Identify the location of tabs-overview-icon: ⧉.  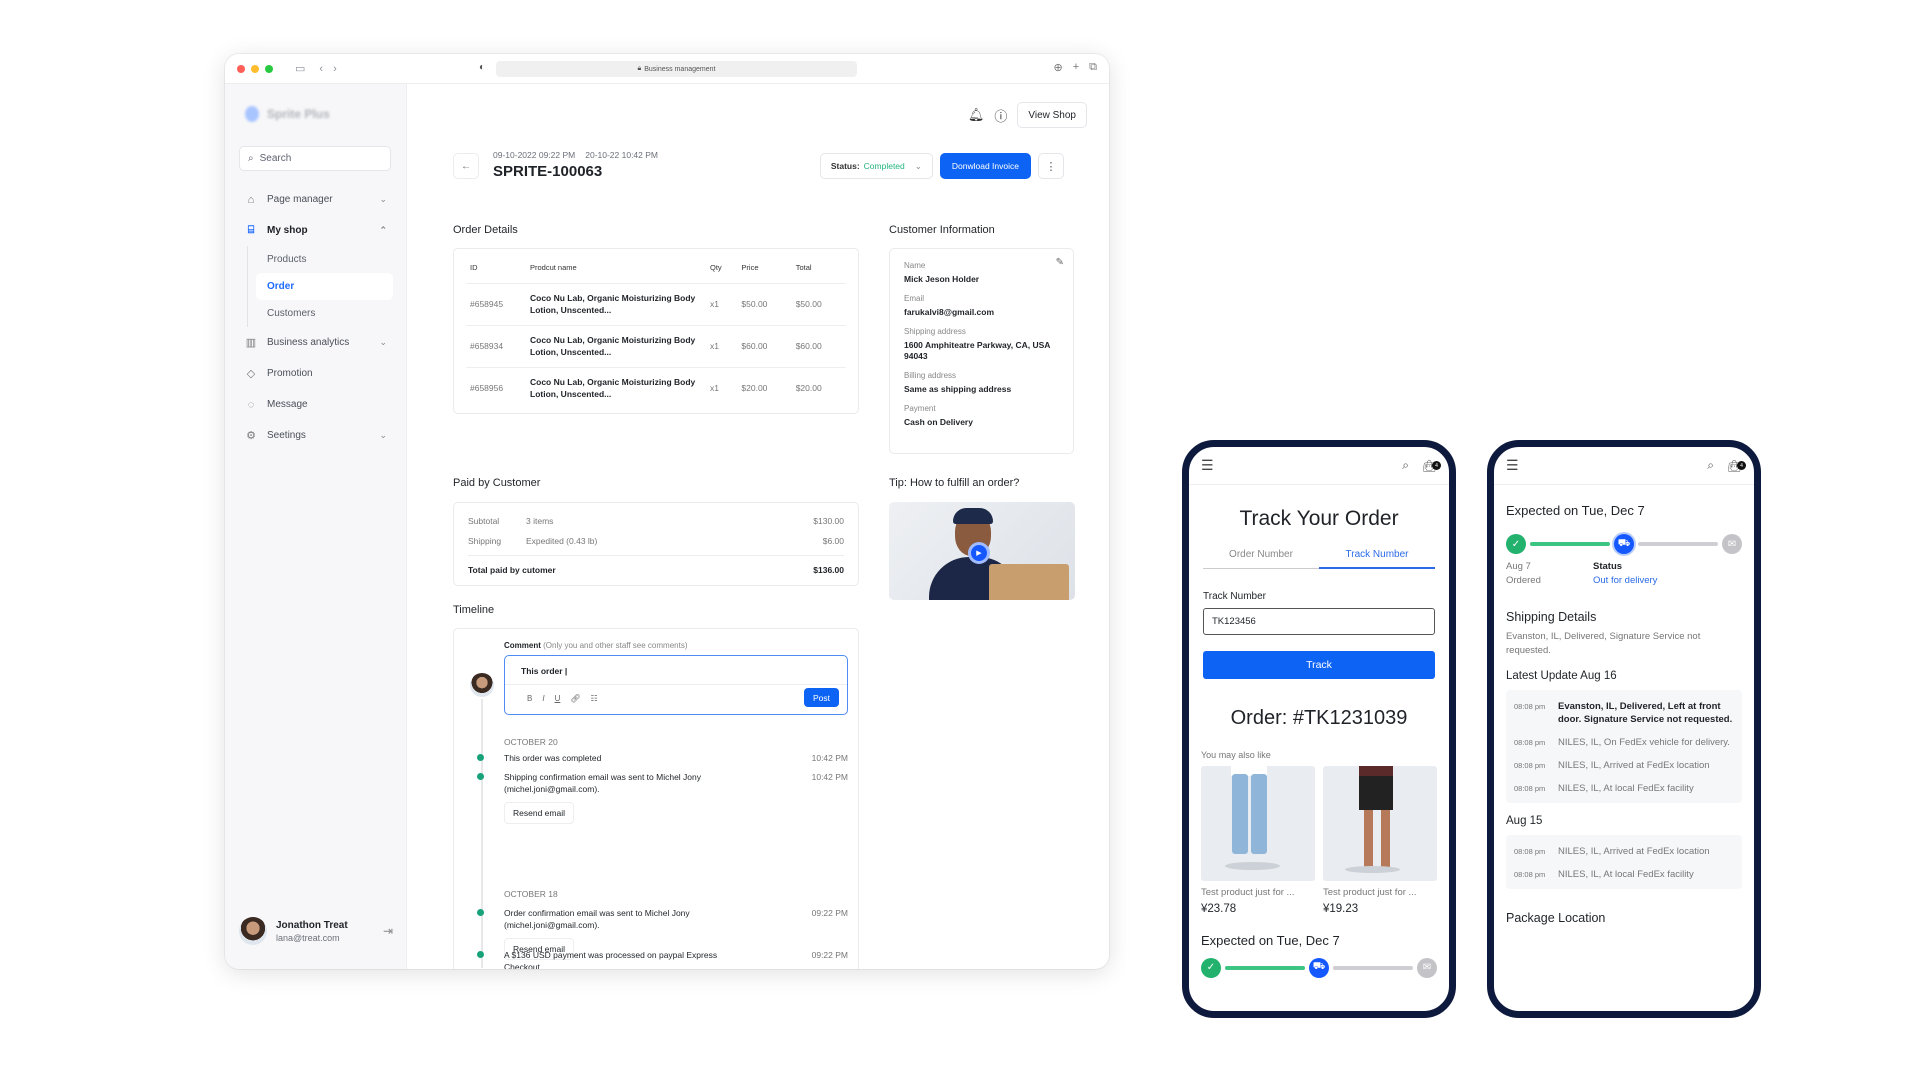
(1093, 67).